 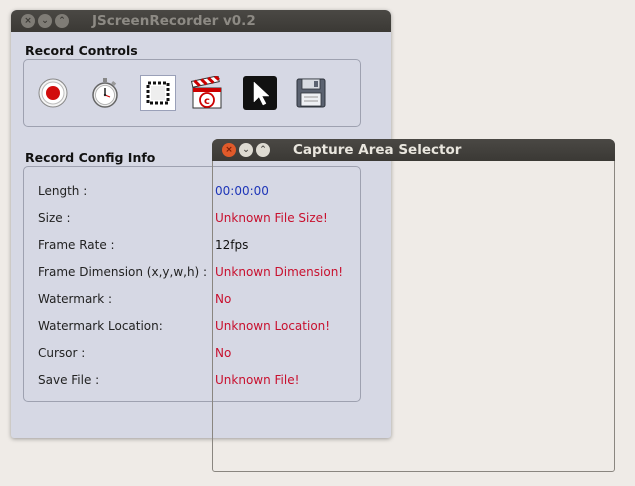 What do you see at coordinates (377, 150) in the screenshot?
I see `capture-window-title: Capture Area Selector` at bounding box center [377, 150].